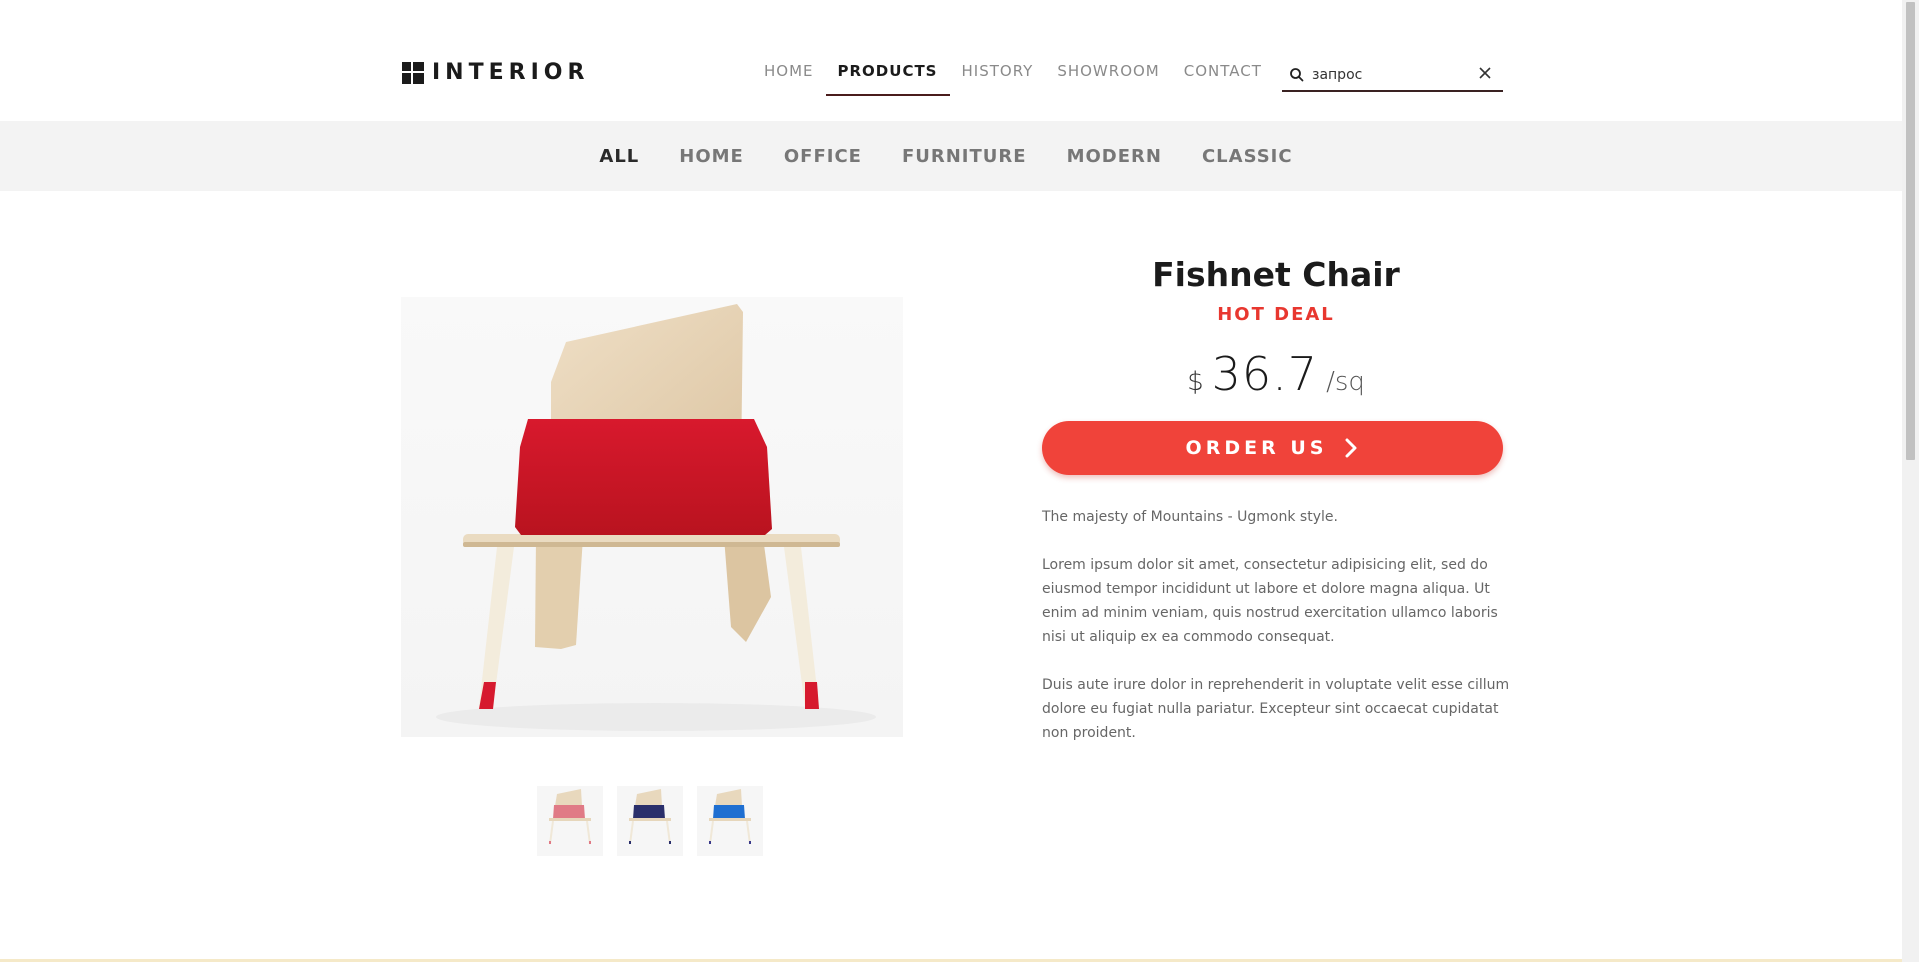 Image resolution: width=1919 pixels, height=962 pixels. I want to click on thumbnail-navy, so click(650, 821).